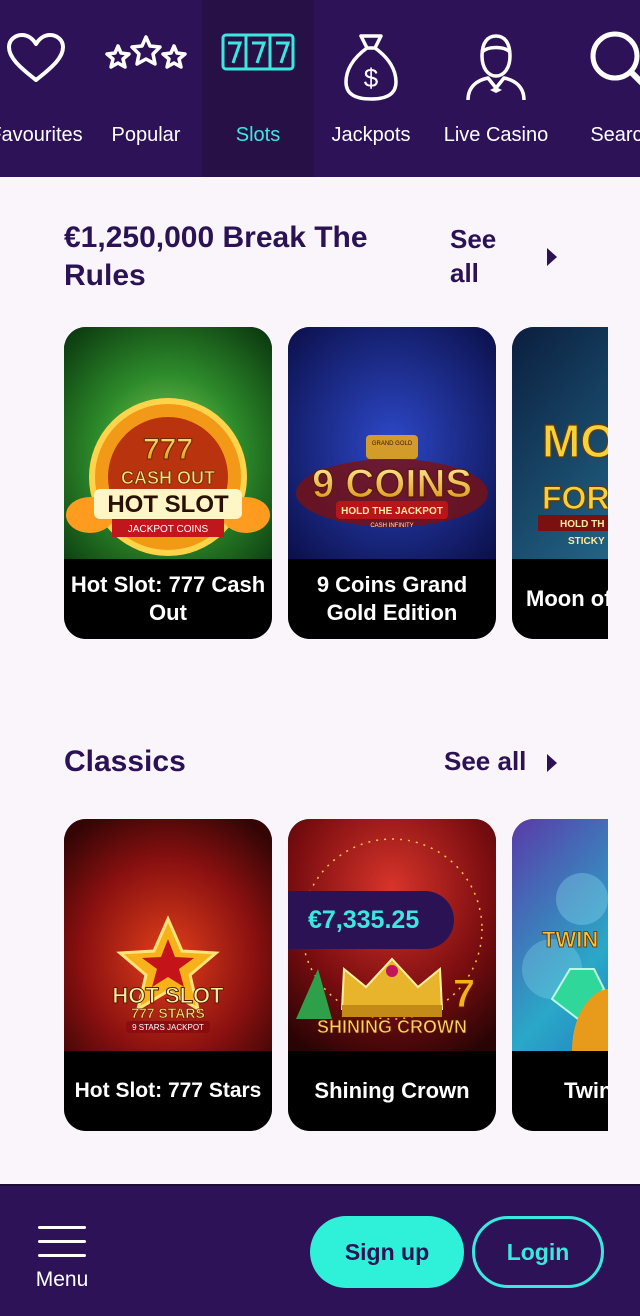 The height and width of the screenshot is (1316, 640). I want to click on stars-icon, so click(146, 58).